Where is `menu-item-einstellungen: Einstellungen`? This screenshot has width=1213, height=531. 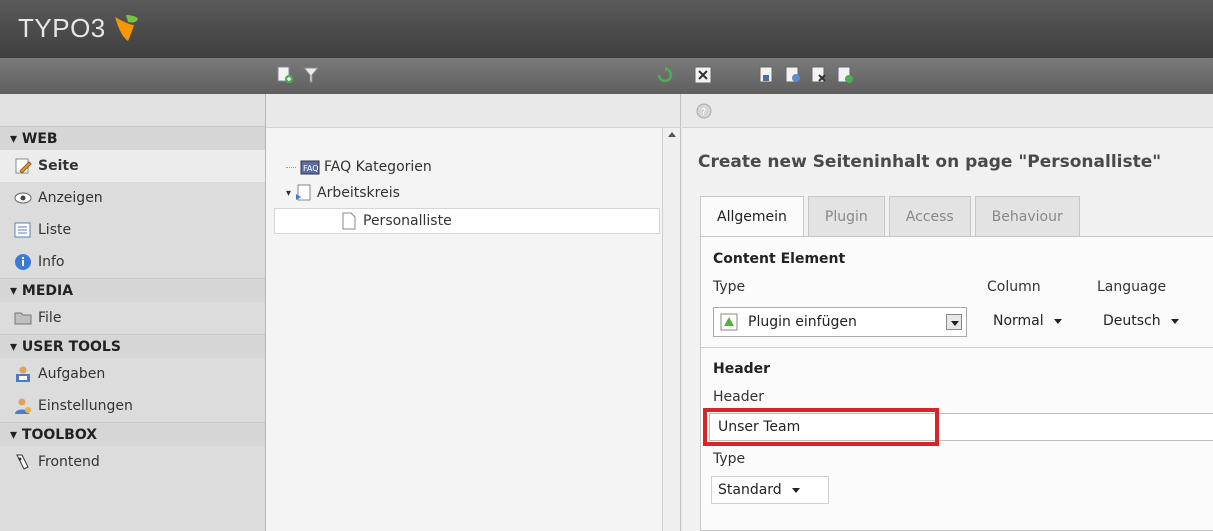
menu-item-einstellungen: Einstellungen is located at coordinates (132, 406).